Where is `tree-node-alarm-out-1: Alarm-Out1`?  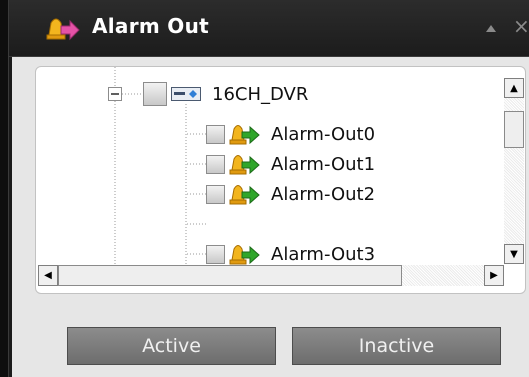 tree-node-alarm-out-1: Alarm-Out1 is located at coordinates (290, 164).